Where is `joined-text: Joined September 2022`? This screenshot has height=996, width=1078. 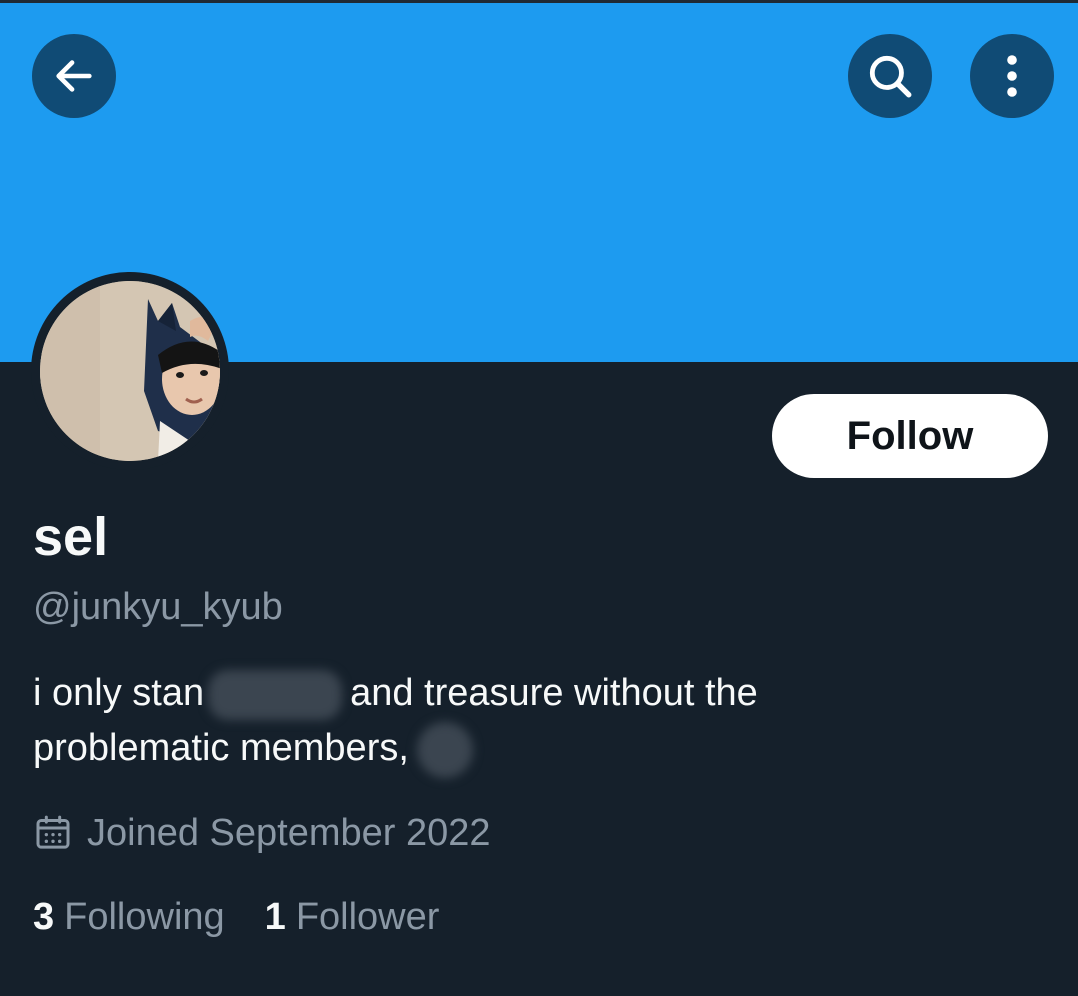 joined-text: Joined September 2022 is located at coordinates (289, 833).